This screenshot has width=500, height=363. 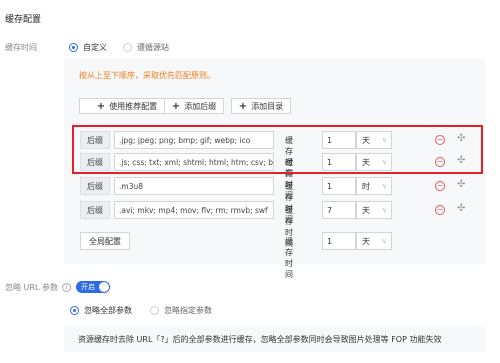 I want to click on radio-follow-origin: 遵循源站, so click(x=146, y=47).